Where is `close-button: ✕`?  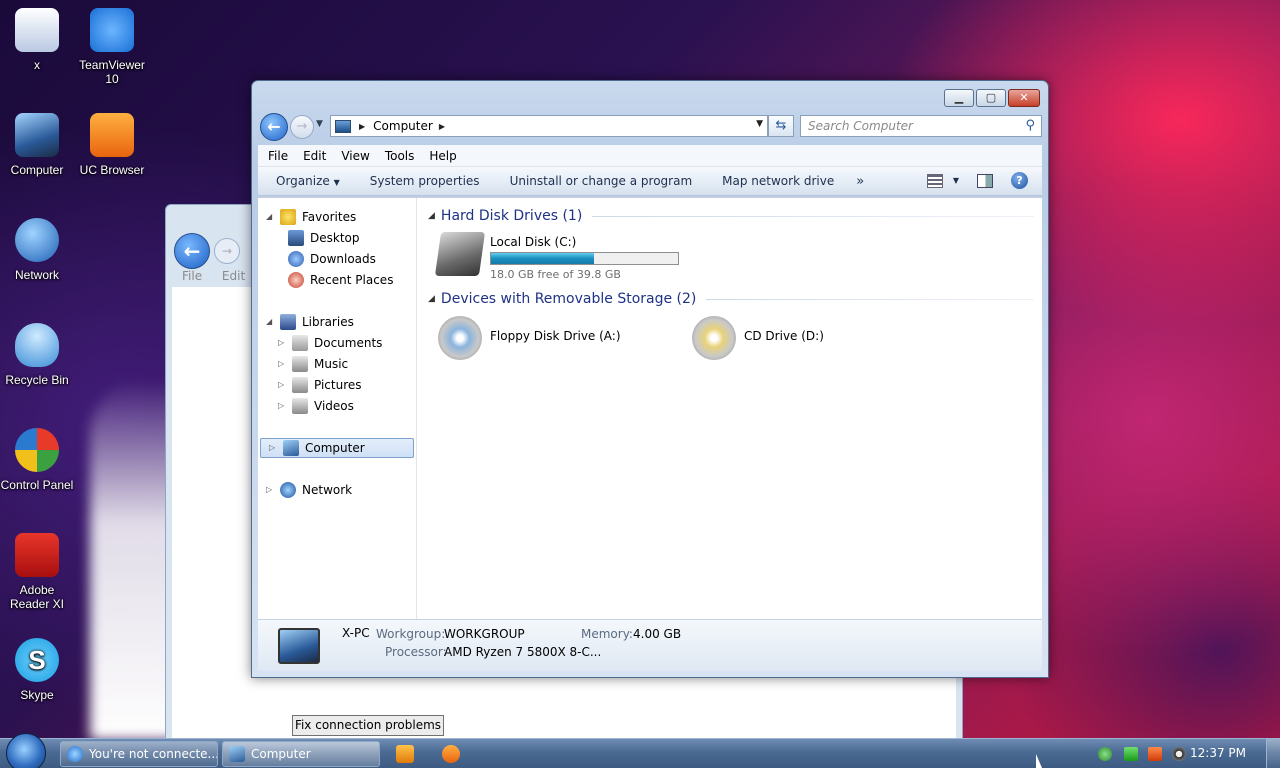
close-button: ✕ is located at coordinates (1024, 98).